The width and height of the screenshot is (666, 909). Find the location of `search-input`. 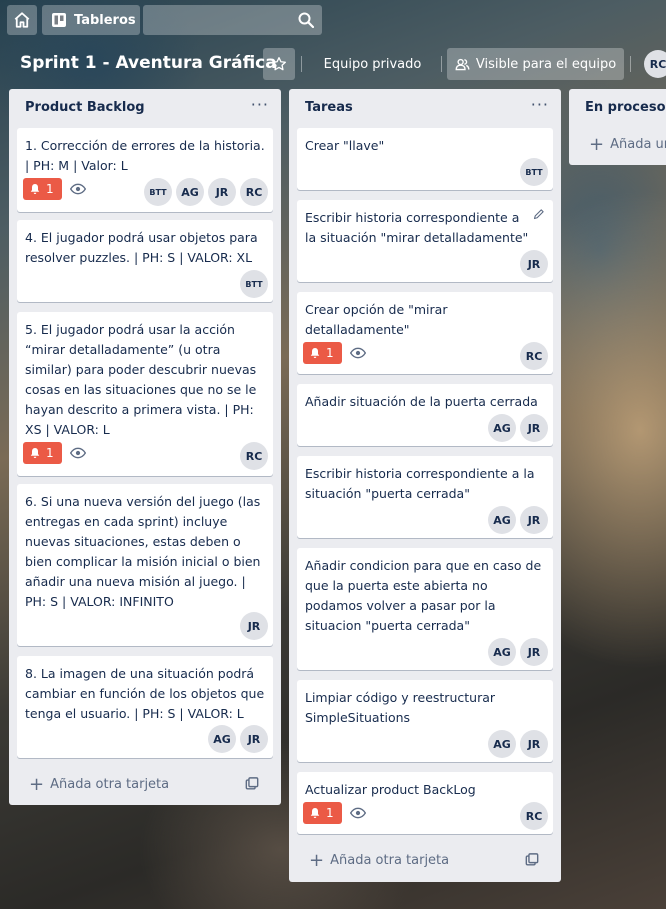

search-input is located at coordinates (232, 20).